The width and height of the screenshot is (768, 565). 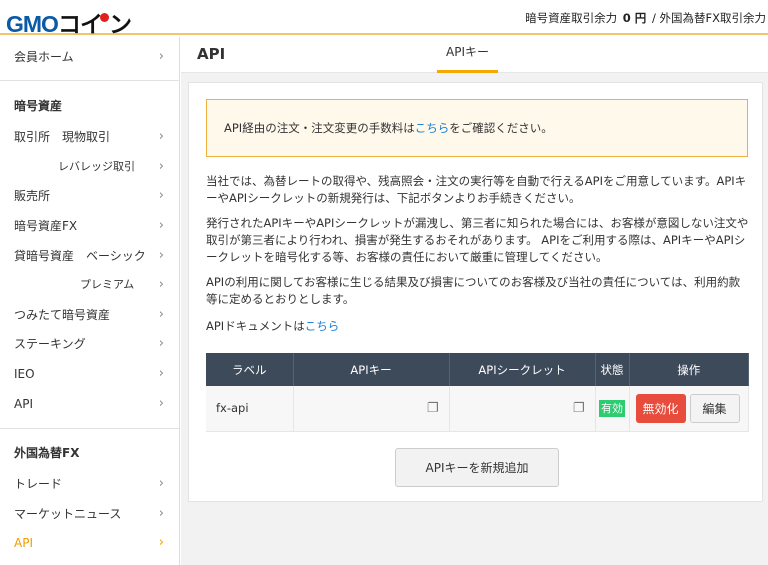 I want to click on table-row: fx-api ❐ ❐ 有効 無効化 編集, so click(x=477, y=409).